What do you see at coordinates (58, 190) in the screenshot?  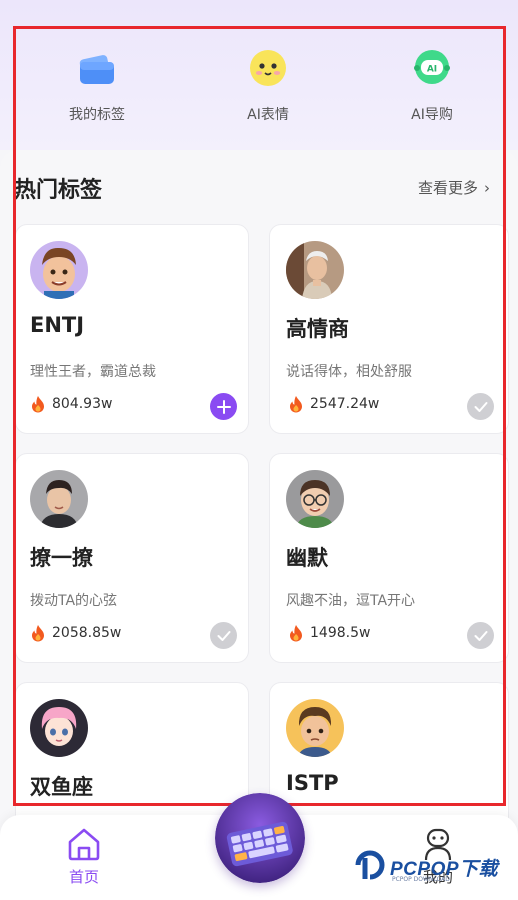 I see `section-title: 热门标签` at bounding box center [58, 190].